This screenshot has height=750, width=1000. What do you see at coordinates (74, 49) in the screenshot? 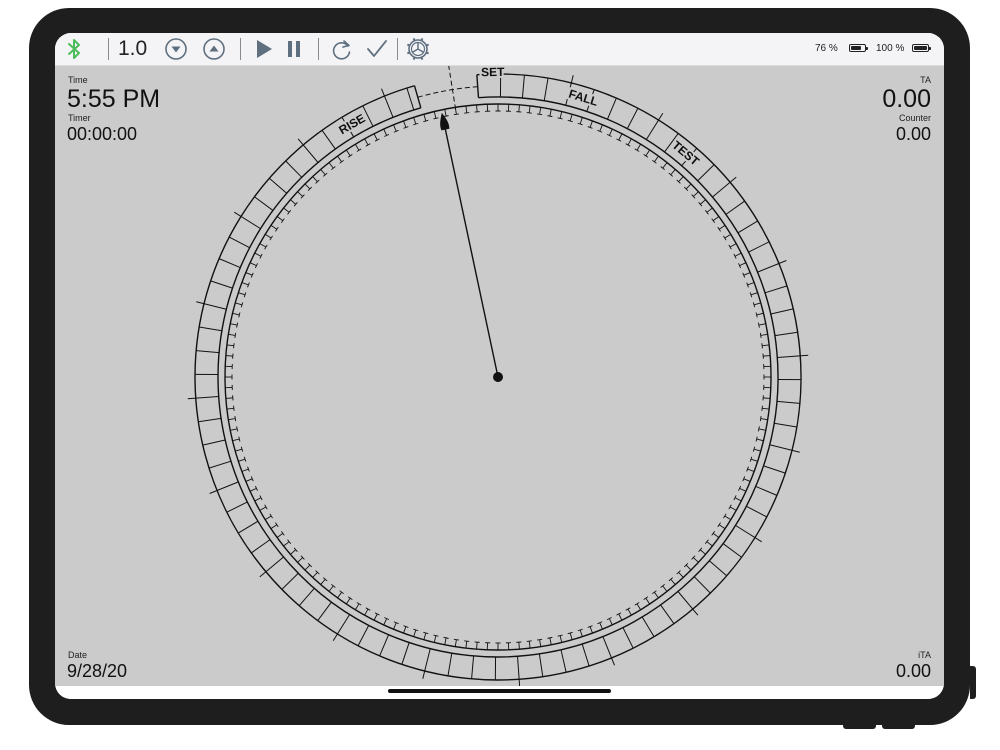
I see `bluetooth-icon` at bounding box center [74, 49].